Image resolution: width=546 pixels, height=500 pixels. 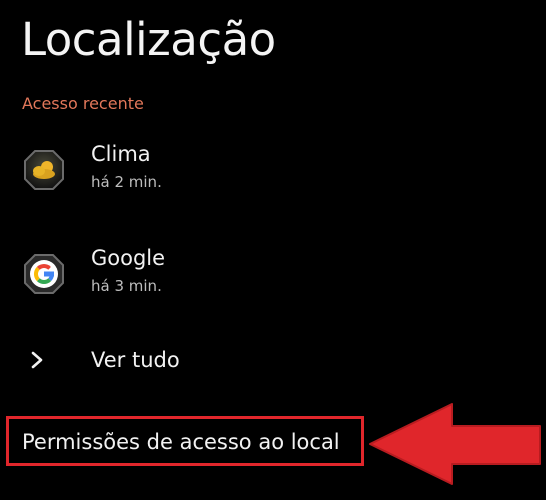 I want to click on app-name: Clima, so click(x=121, y=154).